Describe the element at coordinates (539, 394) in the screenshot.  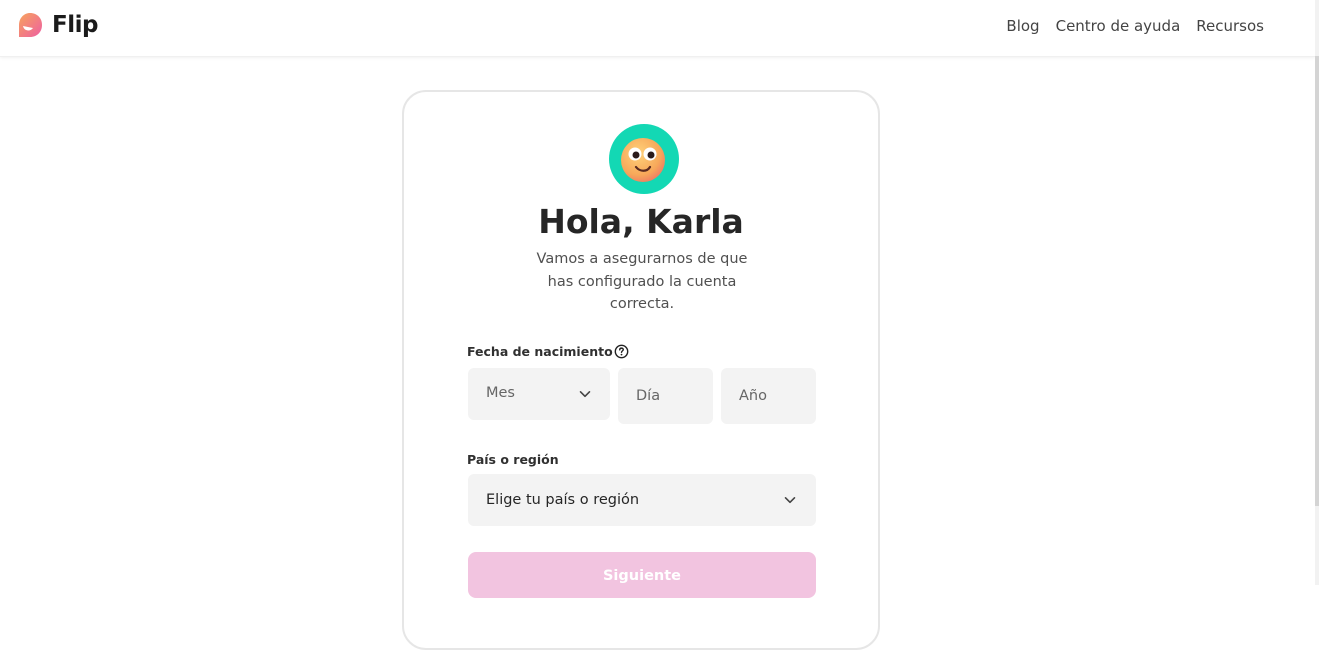
I see `birth-month-select: Mes` at that location.